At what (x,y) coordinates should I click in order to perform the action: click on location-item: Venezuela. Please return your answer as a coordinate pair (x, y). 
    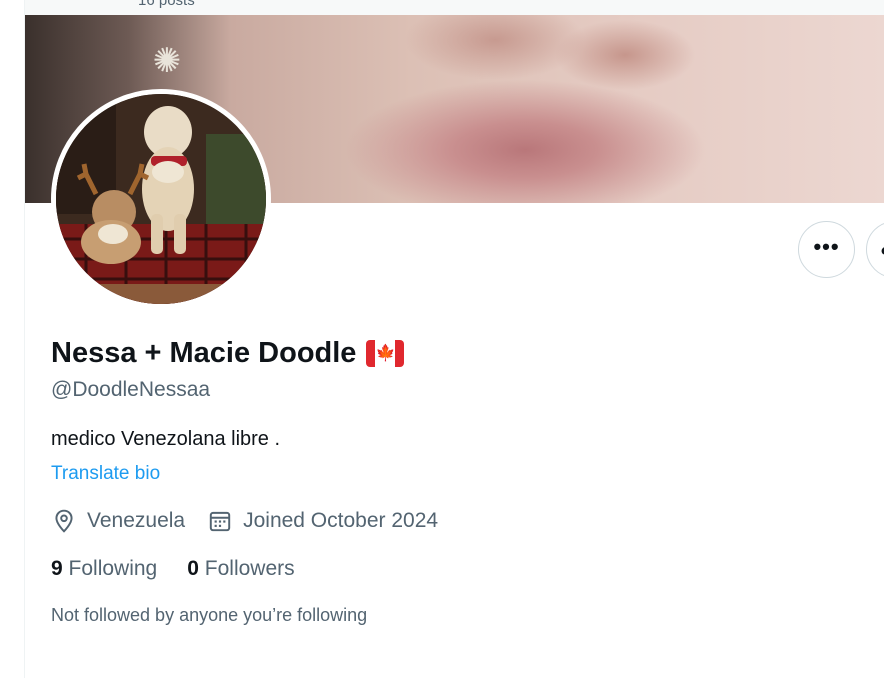
    Looking at the image, I should click on (118, 521).